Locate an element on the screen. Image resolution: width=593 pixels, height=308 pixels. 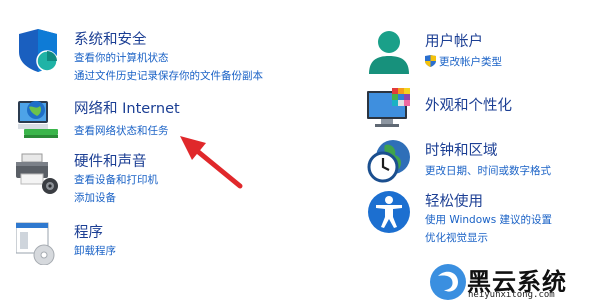
file-history-link: 通过文件历史记录保存你的文件备份副本 is located at coordinates (168, 75).